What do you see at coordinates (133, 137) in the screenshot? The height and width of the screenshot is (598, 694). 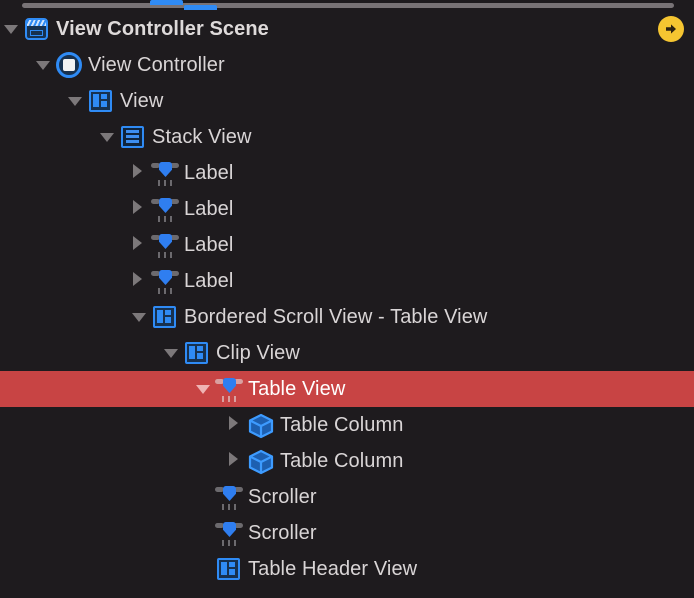 I see `stack-view-icon` at bounding box center [133, 137].